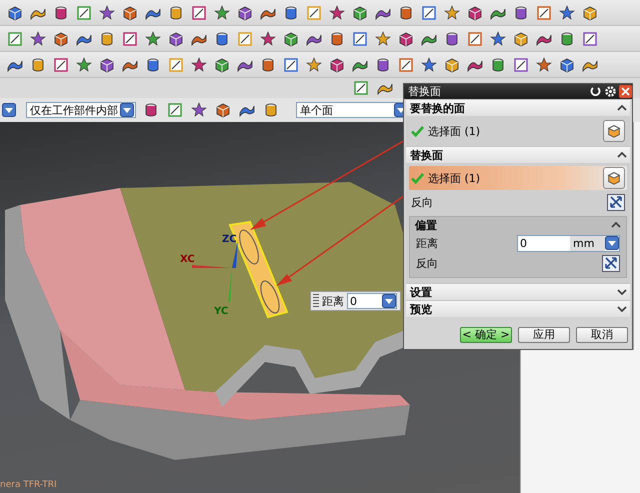  I want to click on section-header: 预览, so click(518, 308).